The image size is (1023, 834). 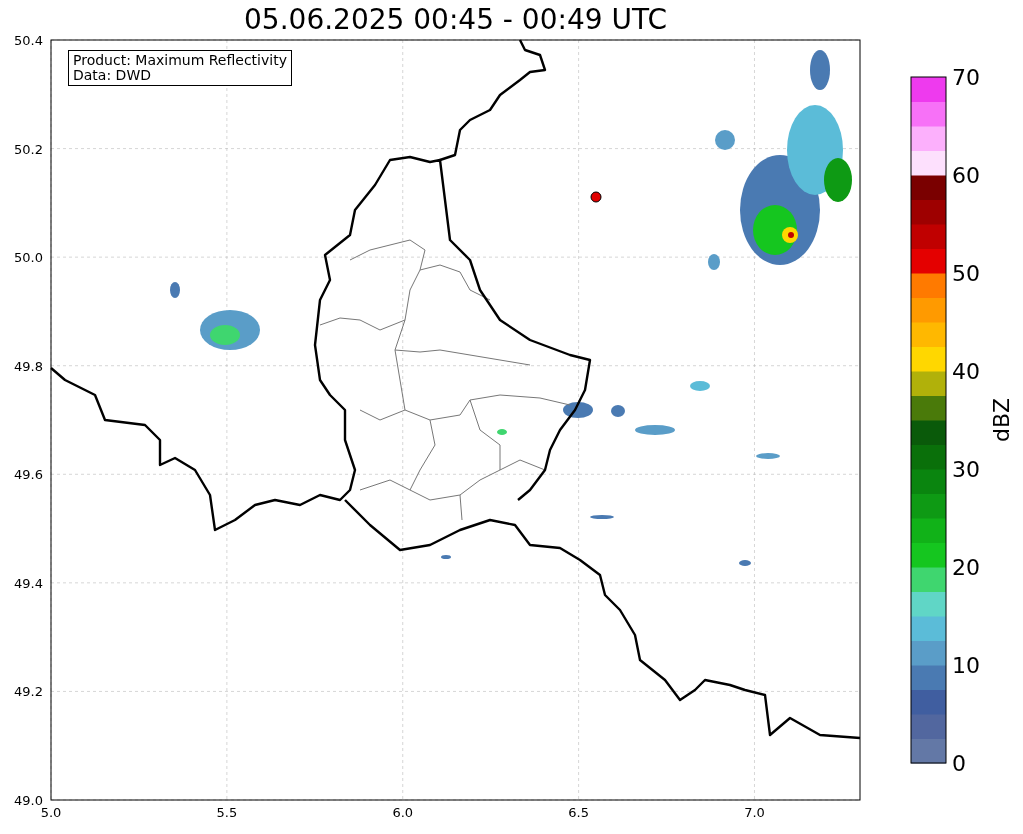 What do you see at coordinates (966, 469) in the screenshot?
I see `colorbar-tick-label: 30` at bounding box center [966, 469].